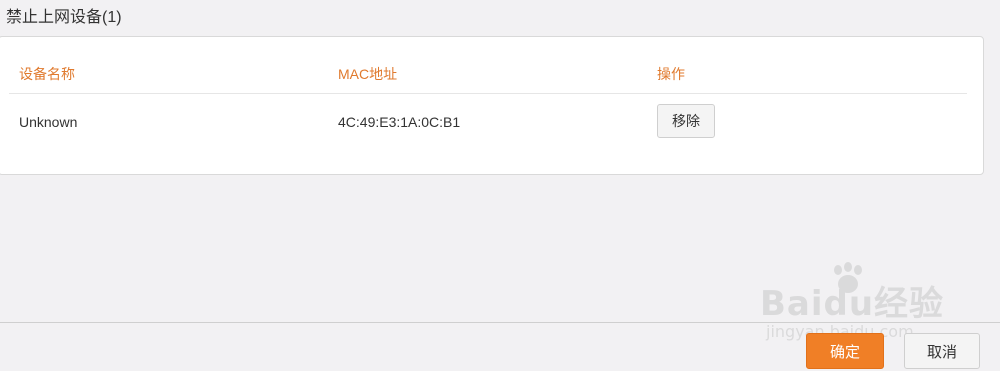 The image size is (1000, 371). I want to click on header-mac-address: MAC地址, so click(368, 74).